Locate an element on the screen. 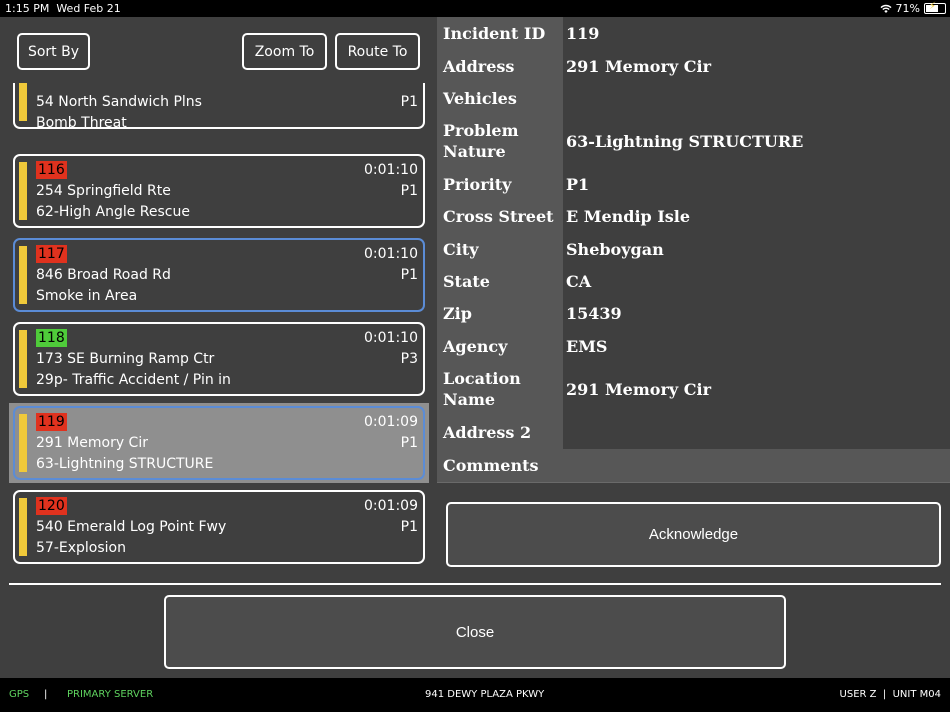  detail-label: Vehicles is located at coordinates (500, 98).